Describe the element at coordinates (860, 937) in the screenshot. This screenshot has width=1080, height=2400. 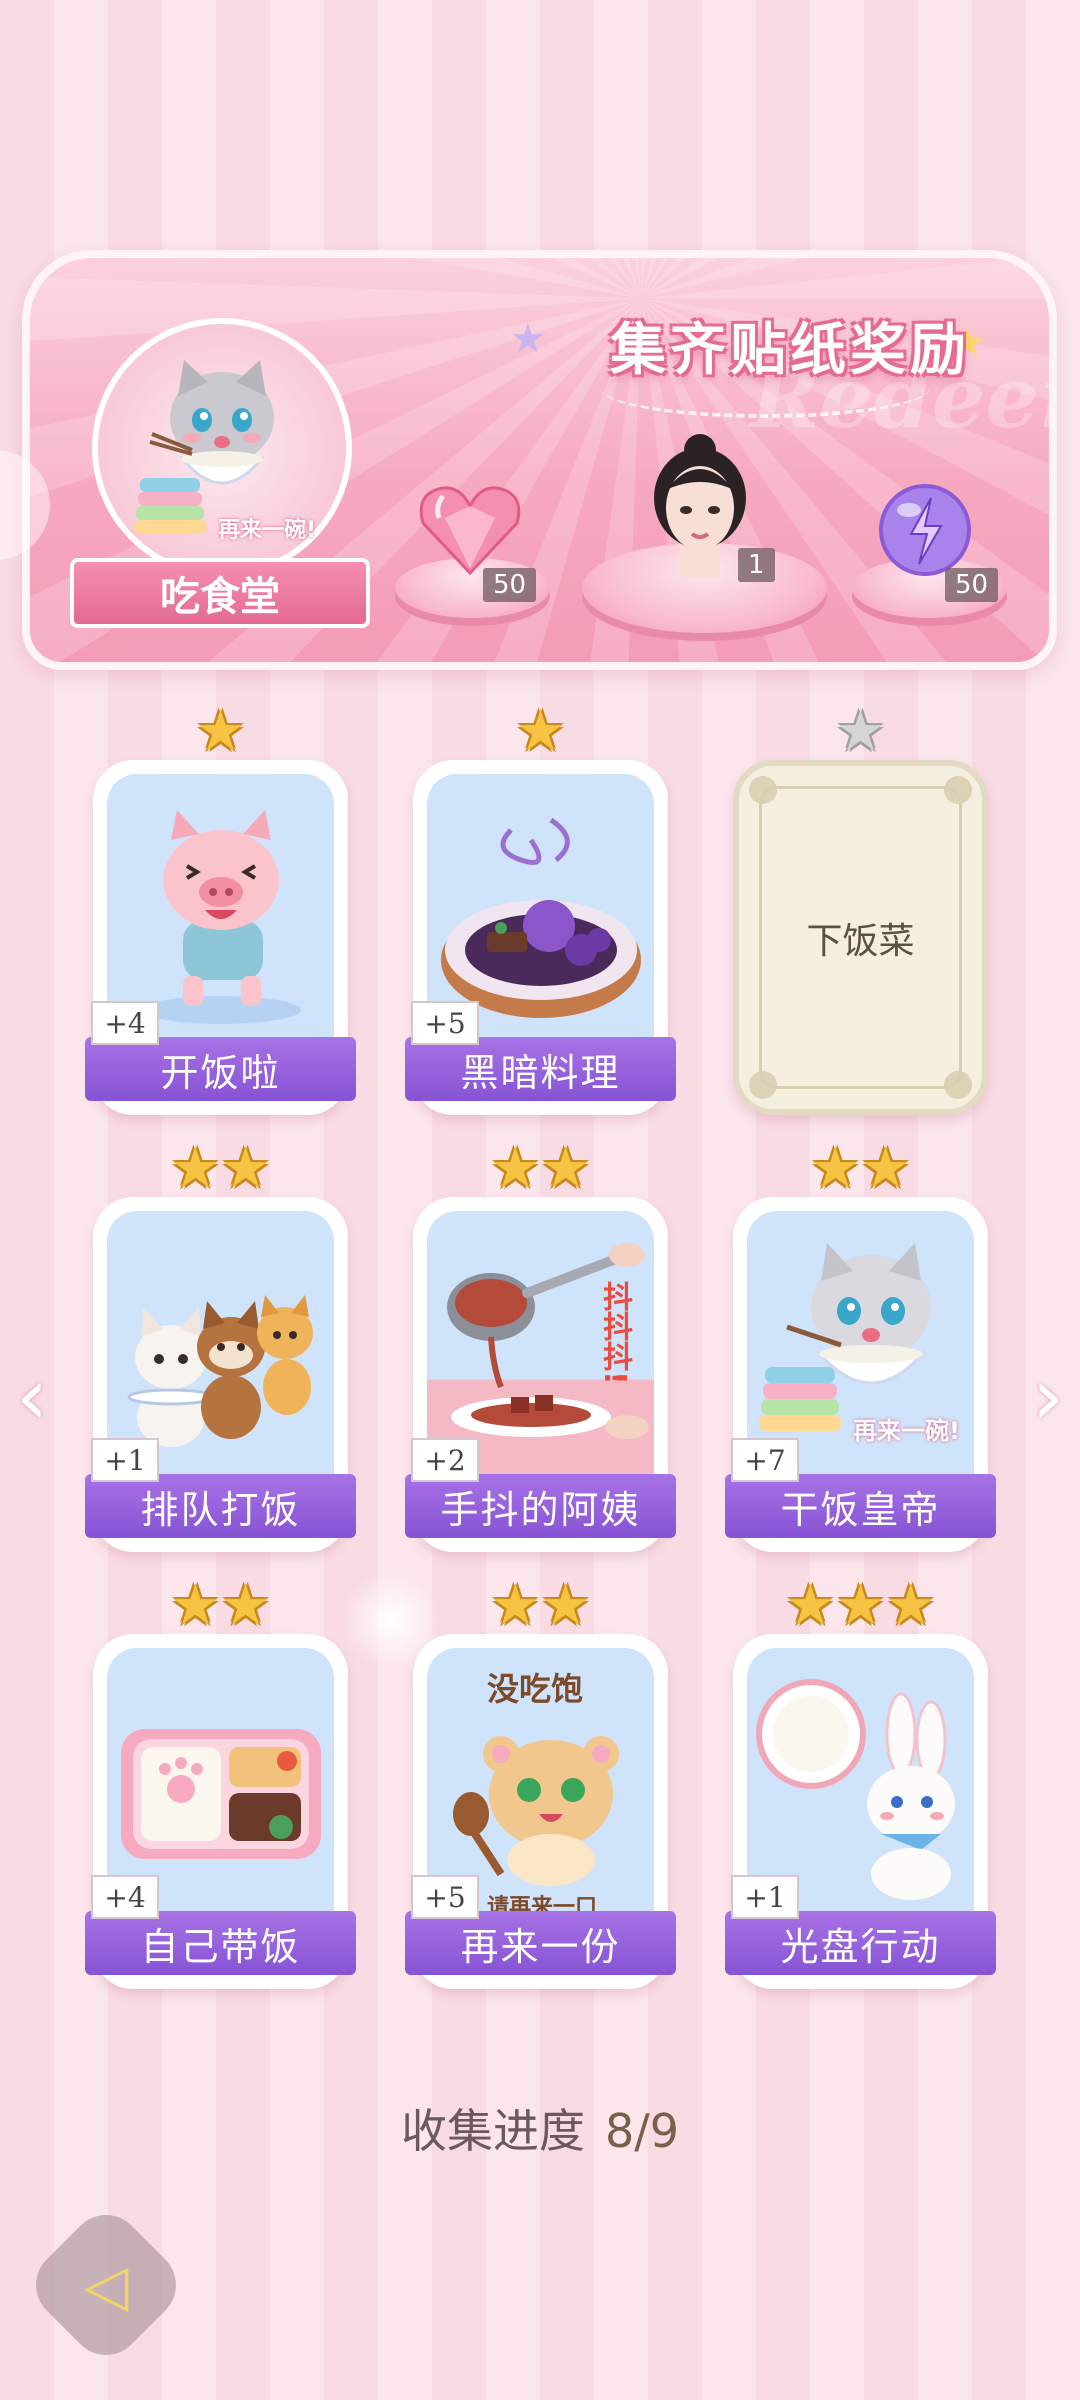
I see `locked-card-title: 下饭菜` at that location.